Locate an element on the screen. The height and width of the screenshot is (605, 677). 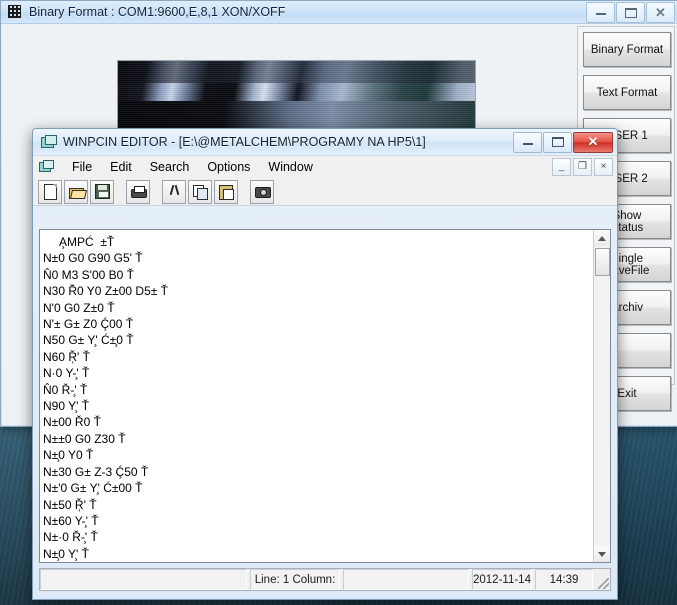
editor-maximize-button is located at coordinates (557, 142).